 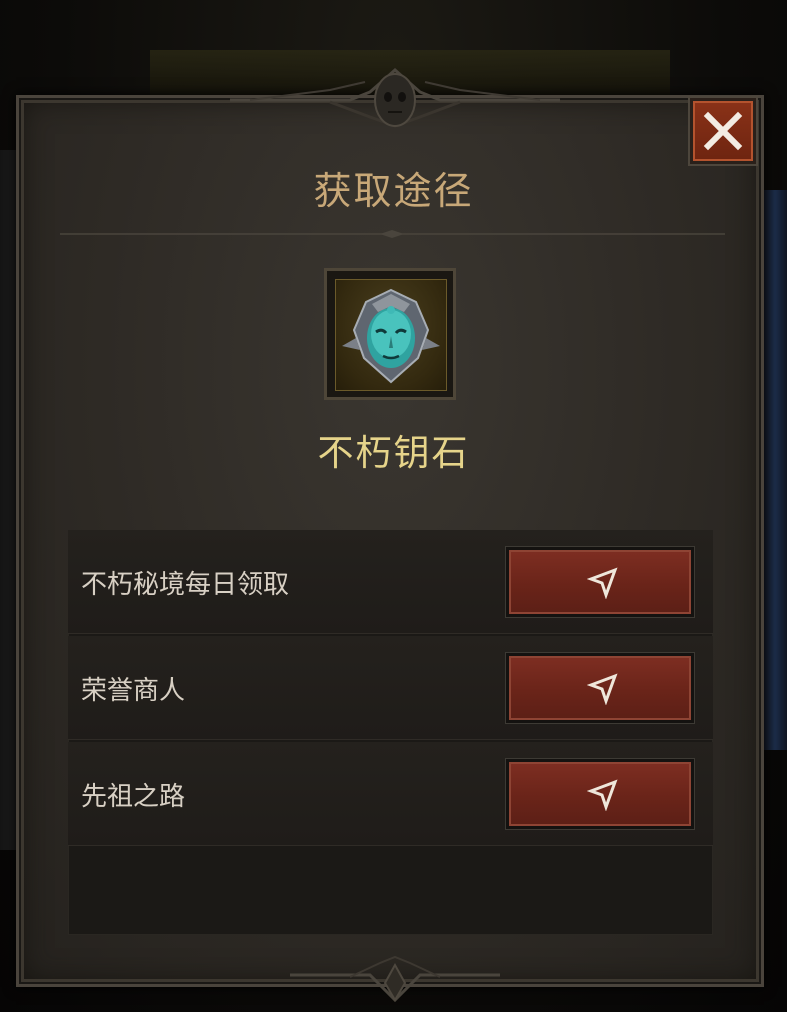 I want to click on source-label: 荣誉商人, so click(x=133, y=691).